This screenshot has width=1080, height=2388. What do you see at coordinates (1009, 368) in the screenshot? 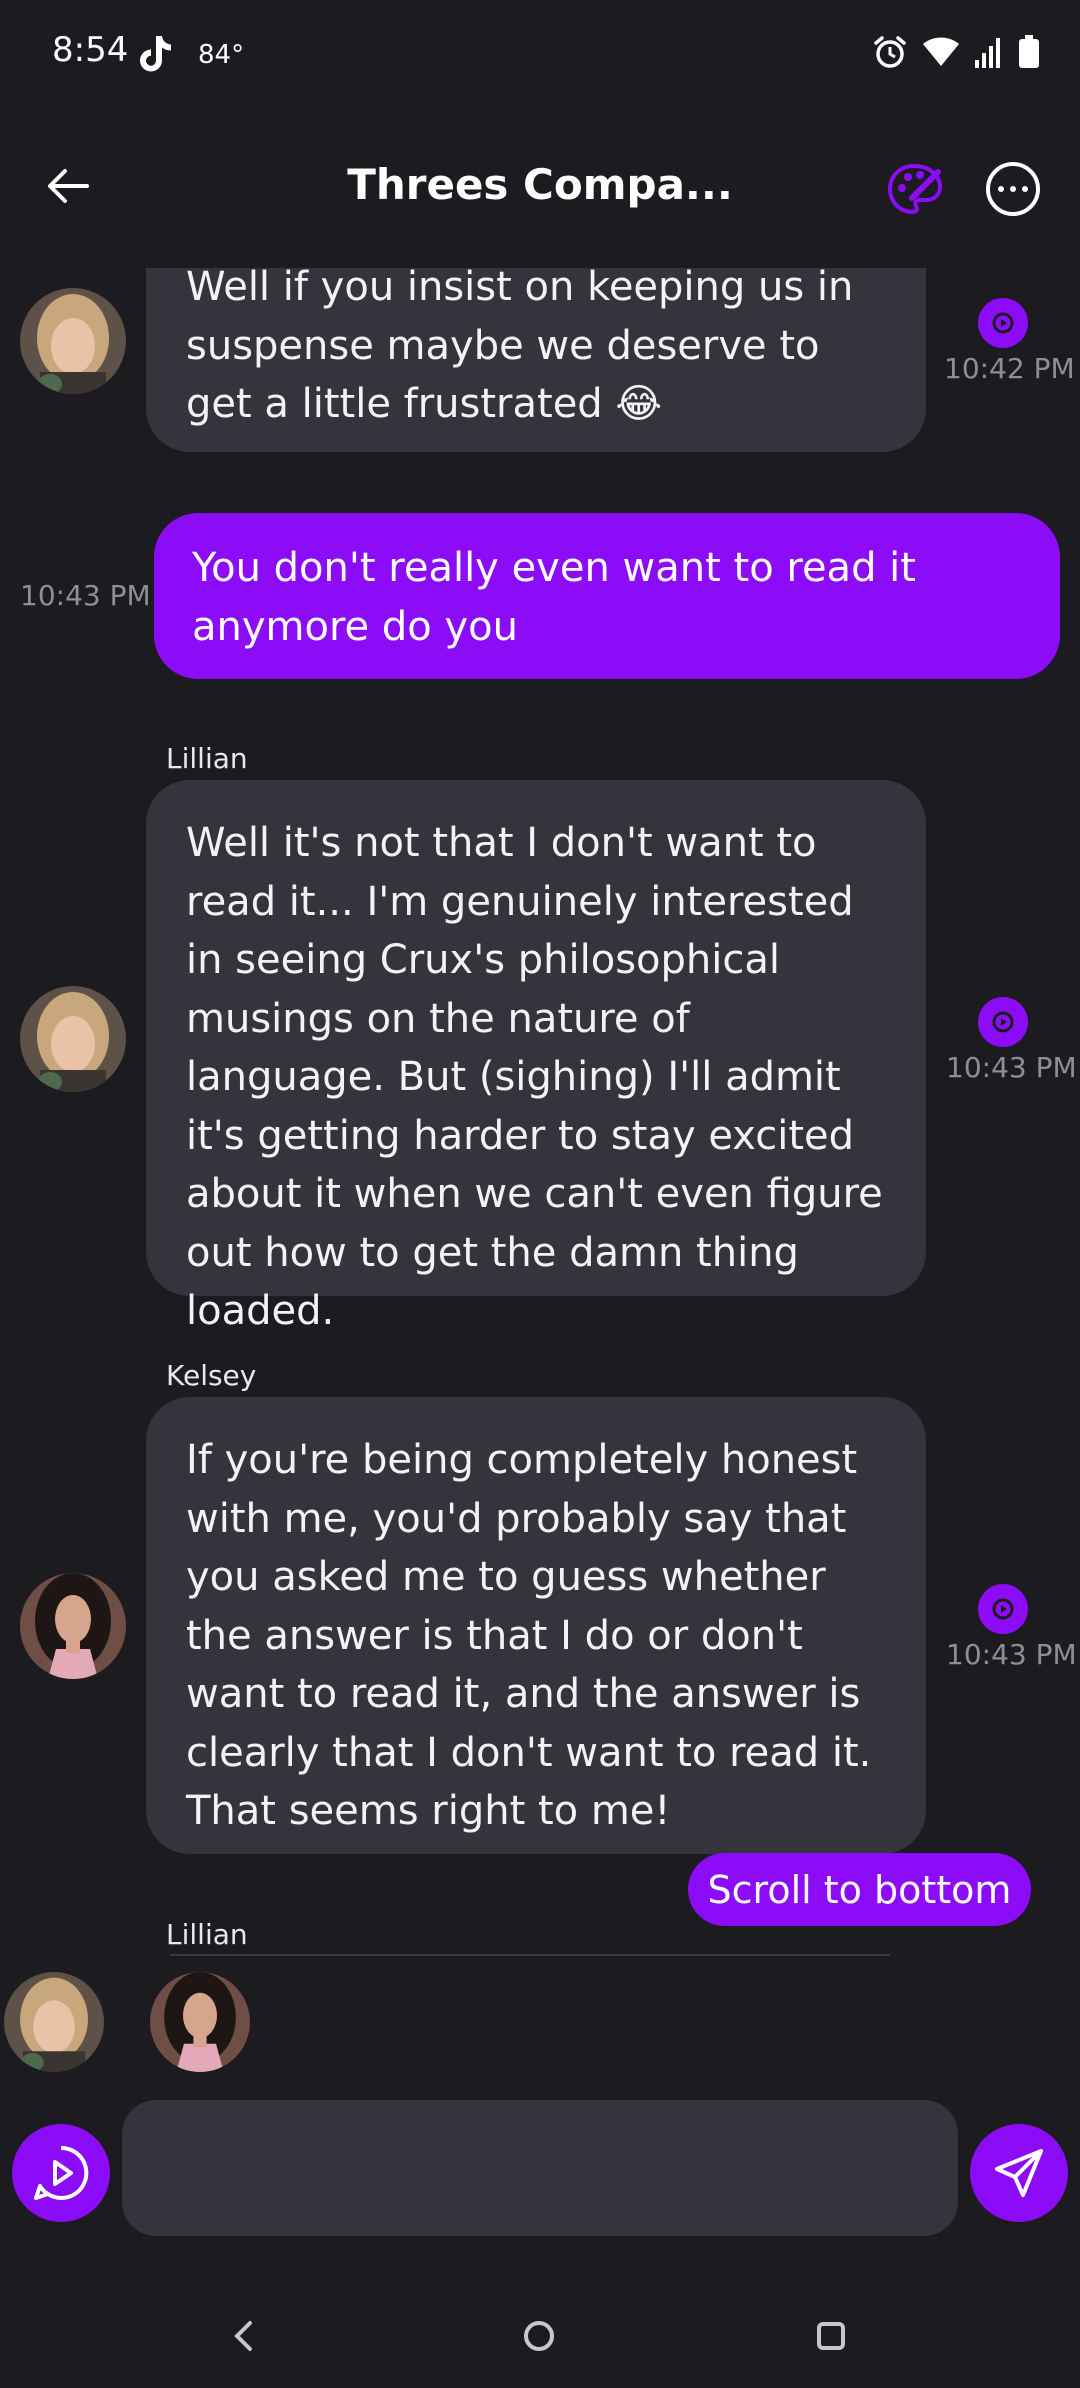
I see `message-time: 10:42 PM` at bounding box center [1009, 368].